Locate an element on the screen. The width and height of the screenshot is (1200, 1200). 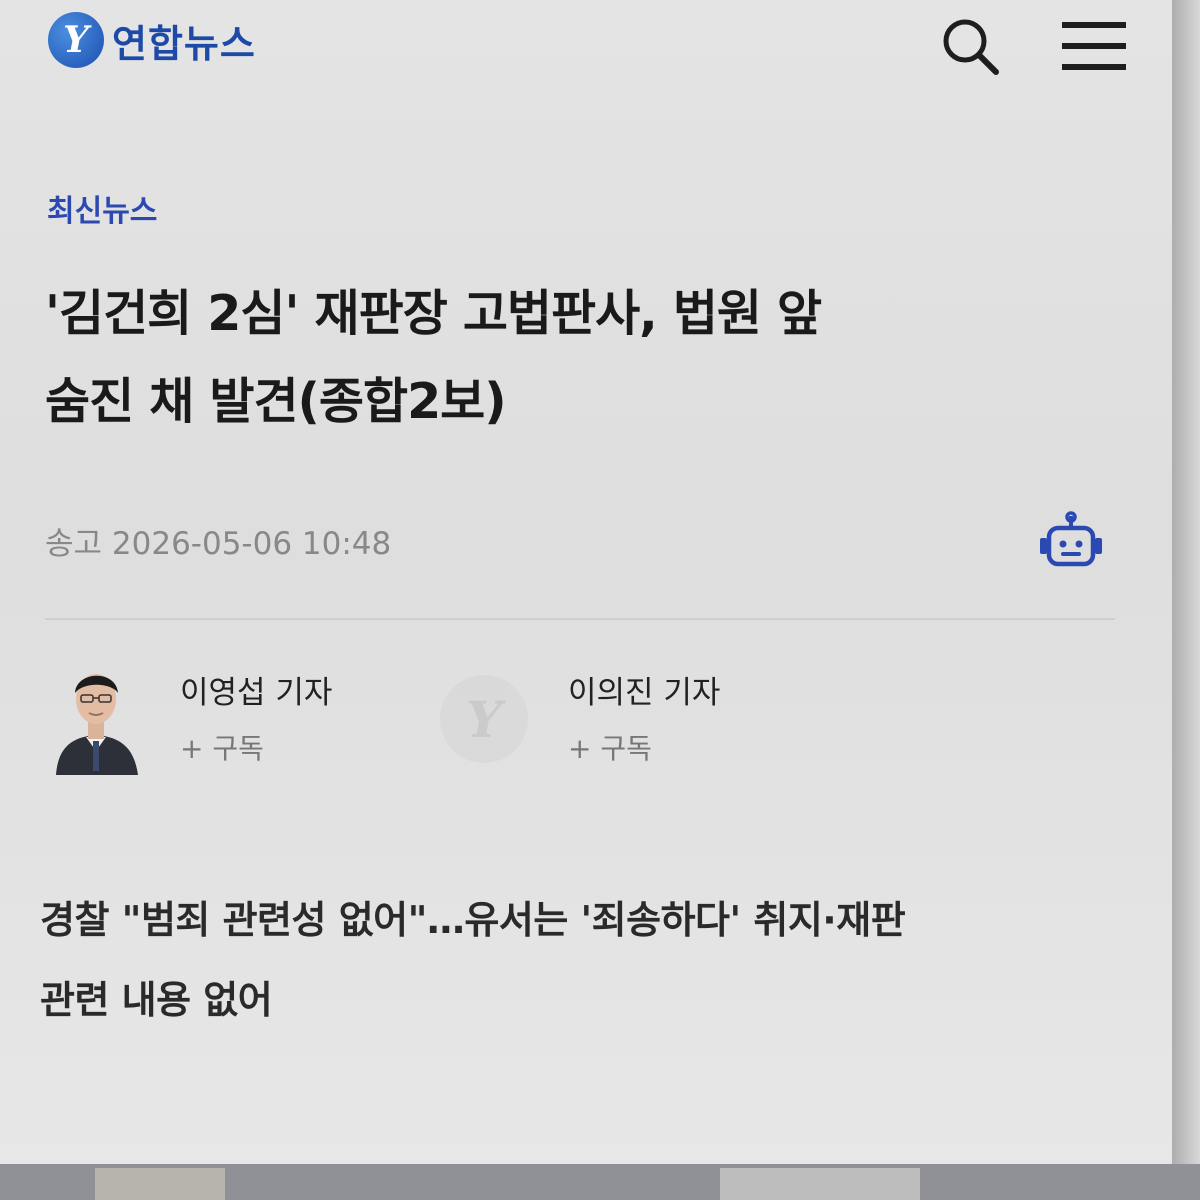
hamburger-menu-icon is located at coordinates (1094, 46).